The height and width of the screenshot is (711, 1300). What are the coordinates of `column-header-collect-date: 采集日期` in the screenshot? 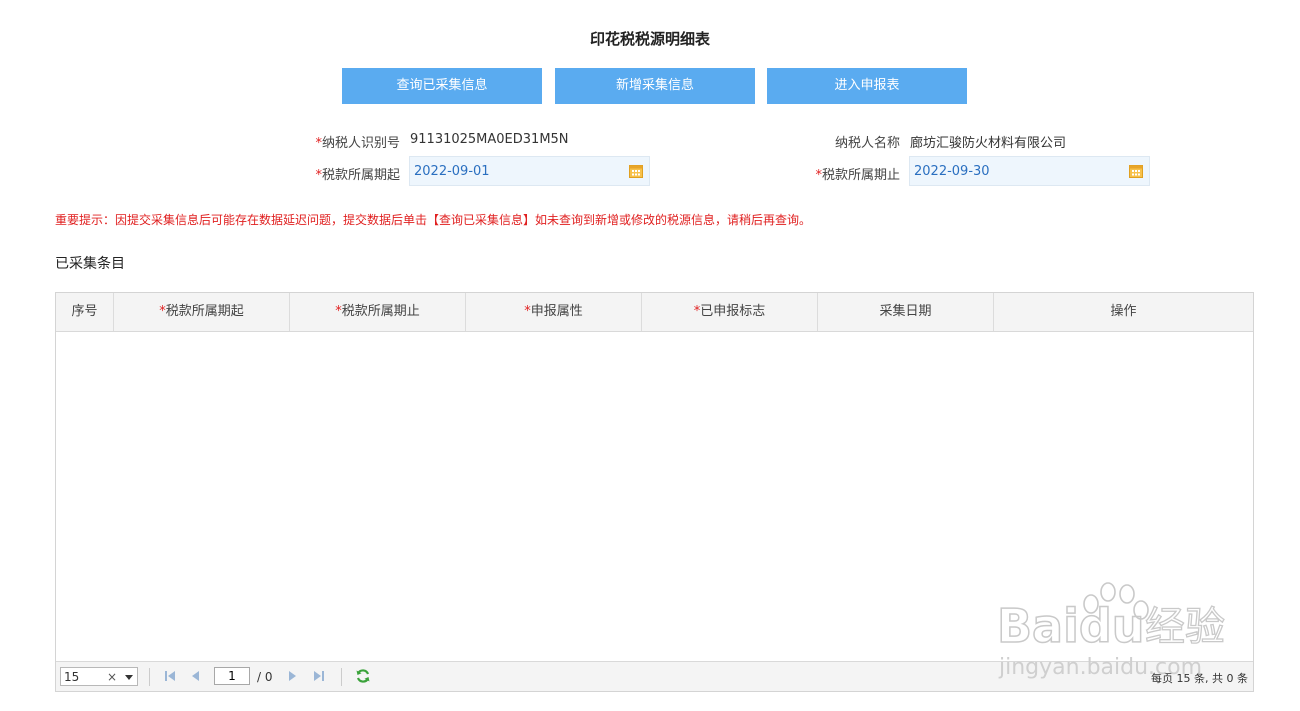 It's located at (906, 312).